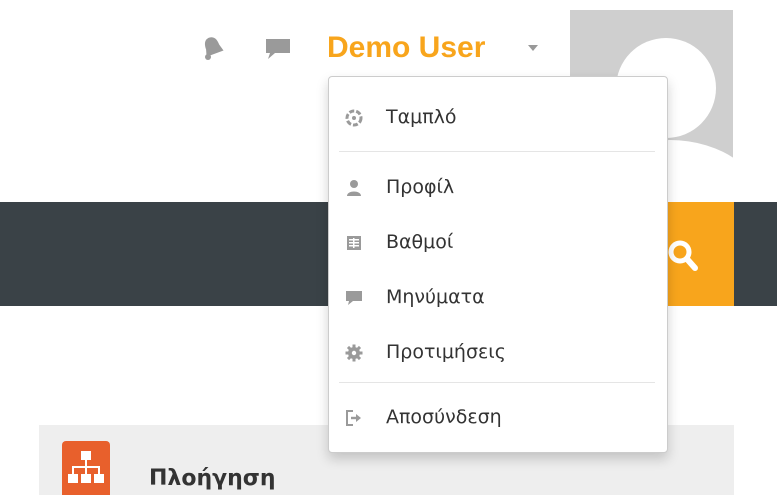  Describe the element at coordinates (212, 478) in the screenshot. I see `navigation-block-title: Πλοήγηση` at that location.